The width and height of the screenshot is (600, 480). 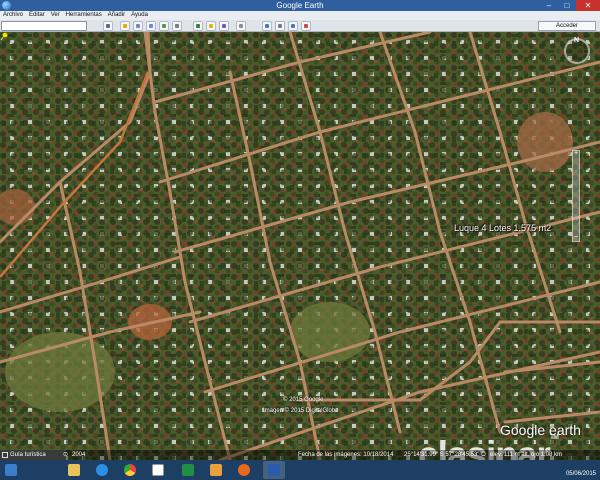 I want to click on compass-north-label: N, so click(x=577, y=40).